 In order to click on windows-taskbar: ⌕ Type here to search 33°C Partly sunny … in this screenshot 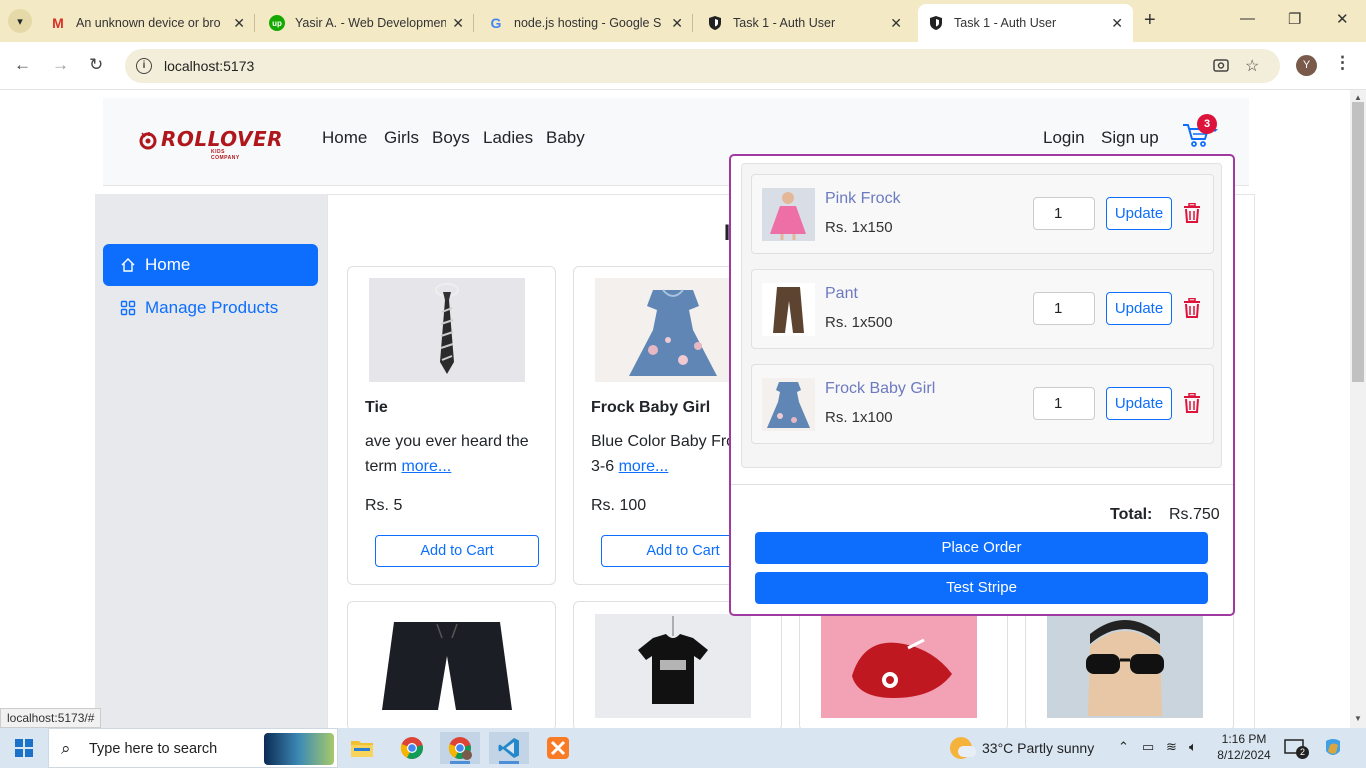, I will do `click(683, 748)`.